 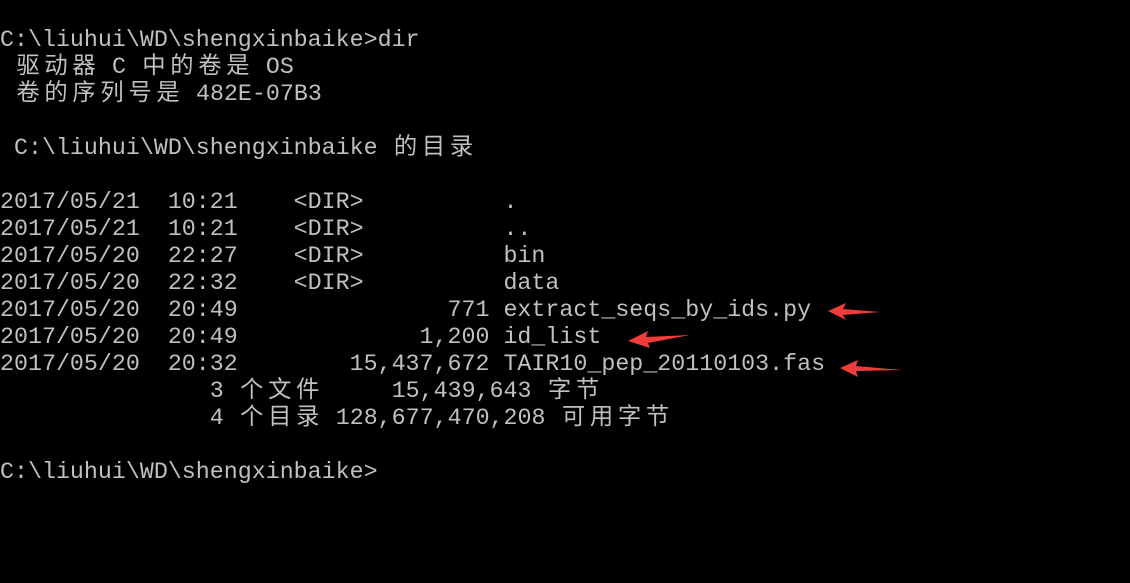 I want to click on annotation-layer, so click(x=765, y=340).